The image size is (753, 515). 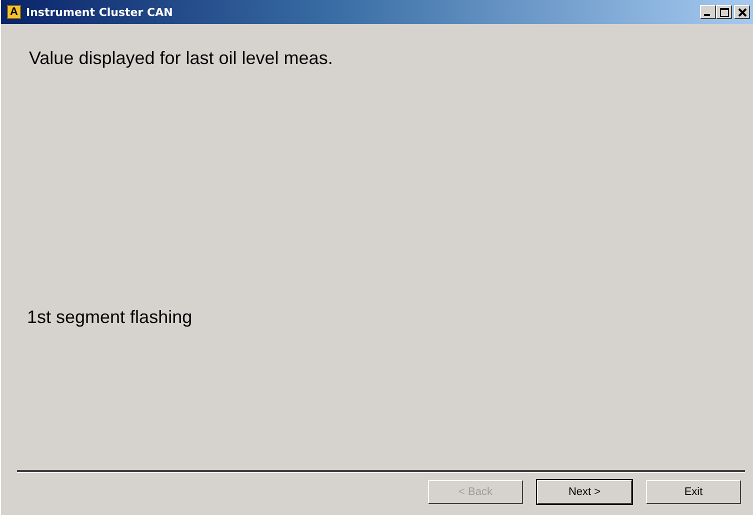 I want to click on close-button, so click(x=742, y=12).